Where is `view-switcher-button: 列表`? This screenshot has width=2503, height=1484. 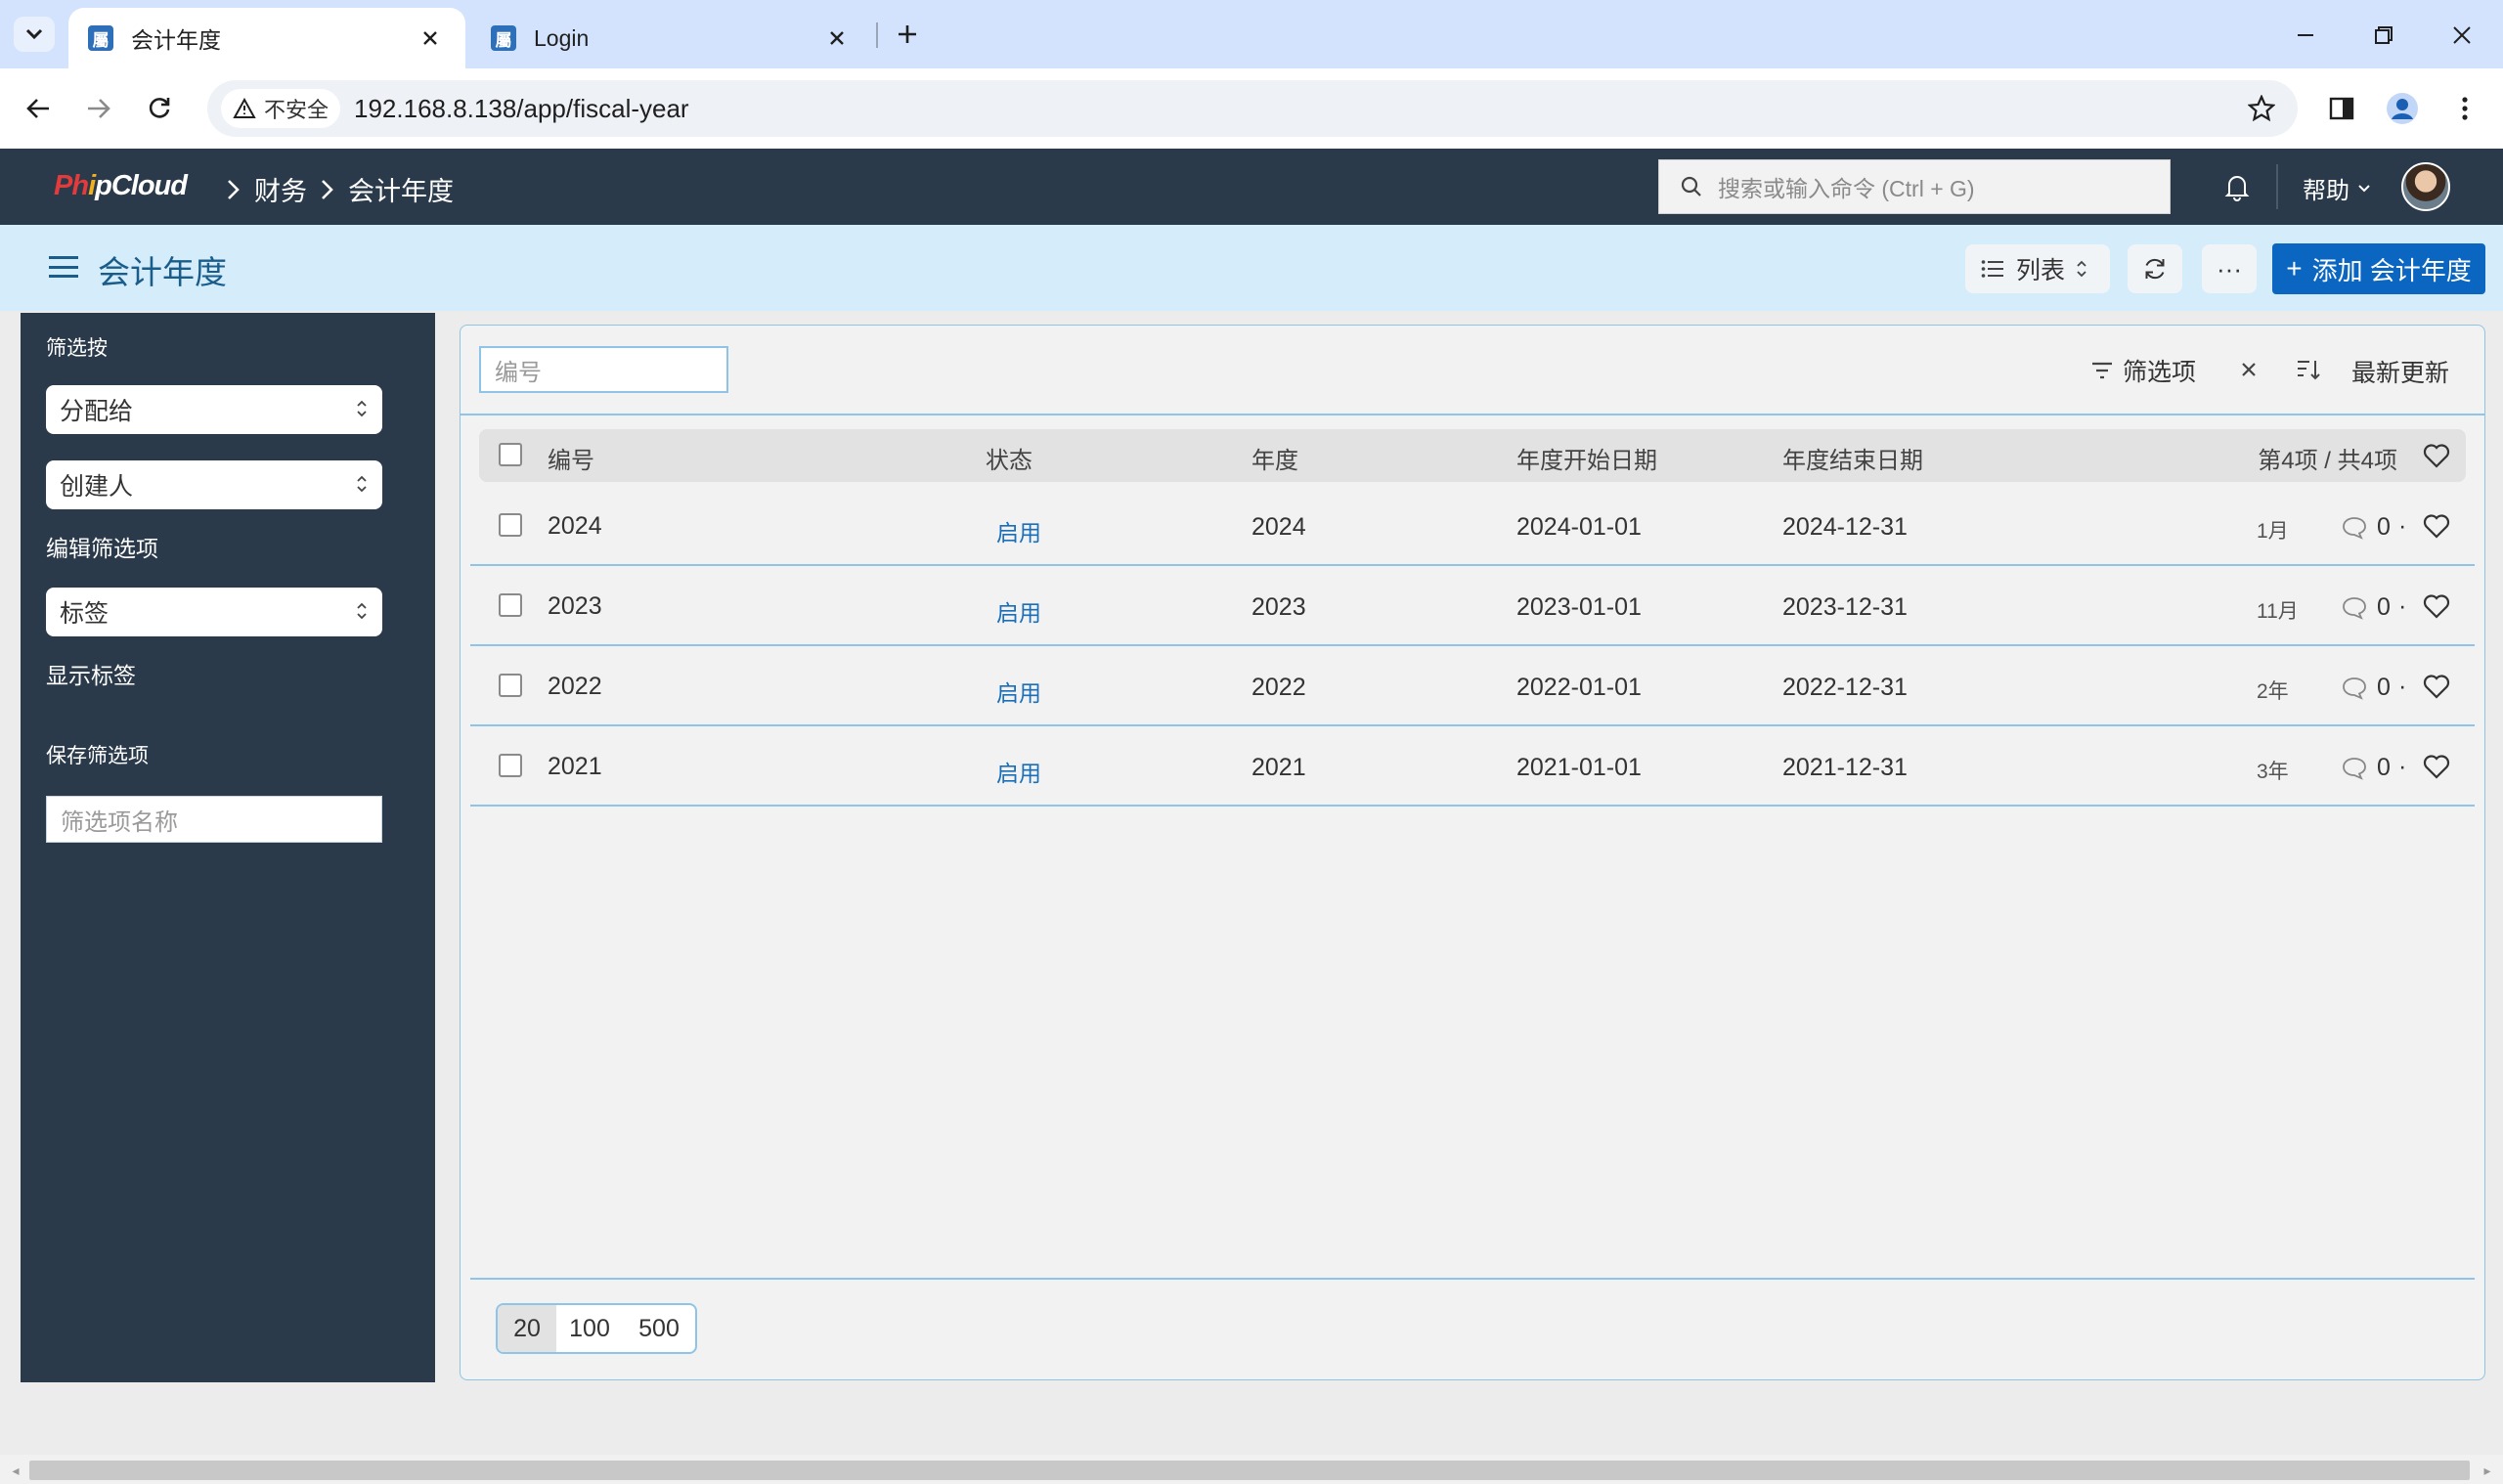
view-switcher-button: 列表 is located at coordinates (2037, 268).